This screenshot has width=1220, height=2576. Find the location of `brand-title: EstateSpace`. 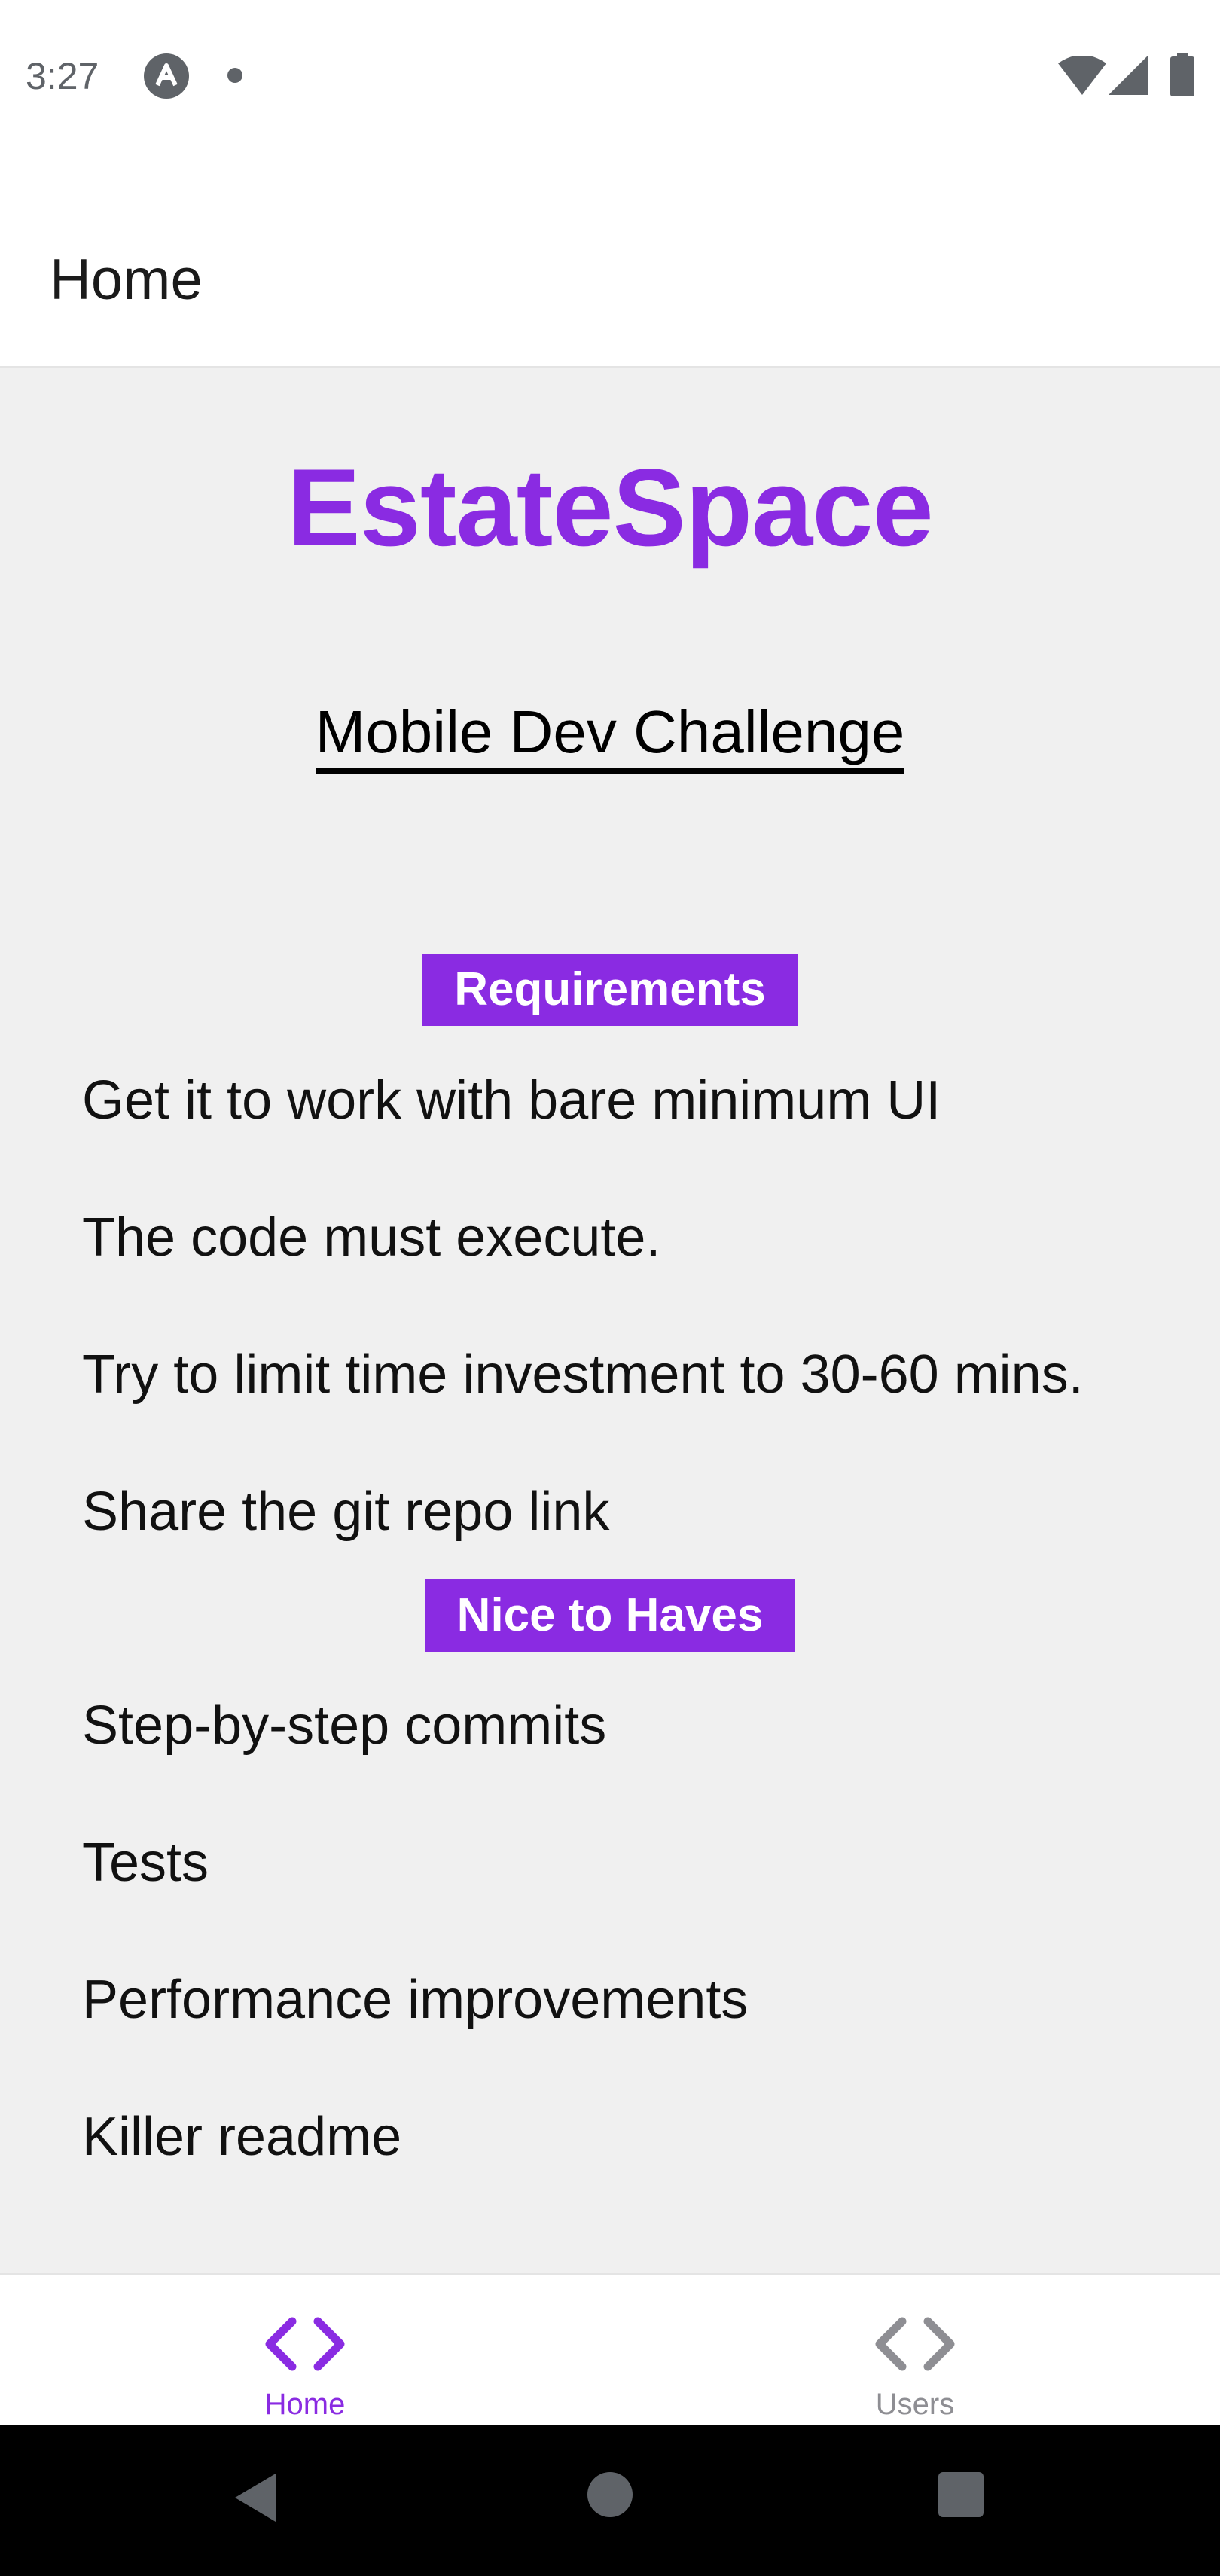

brand-title: EstateSpace is located at coordinates (610, 508).